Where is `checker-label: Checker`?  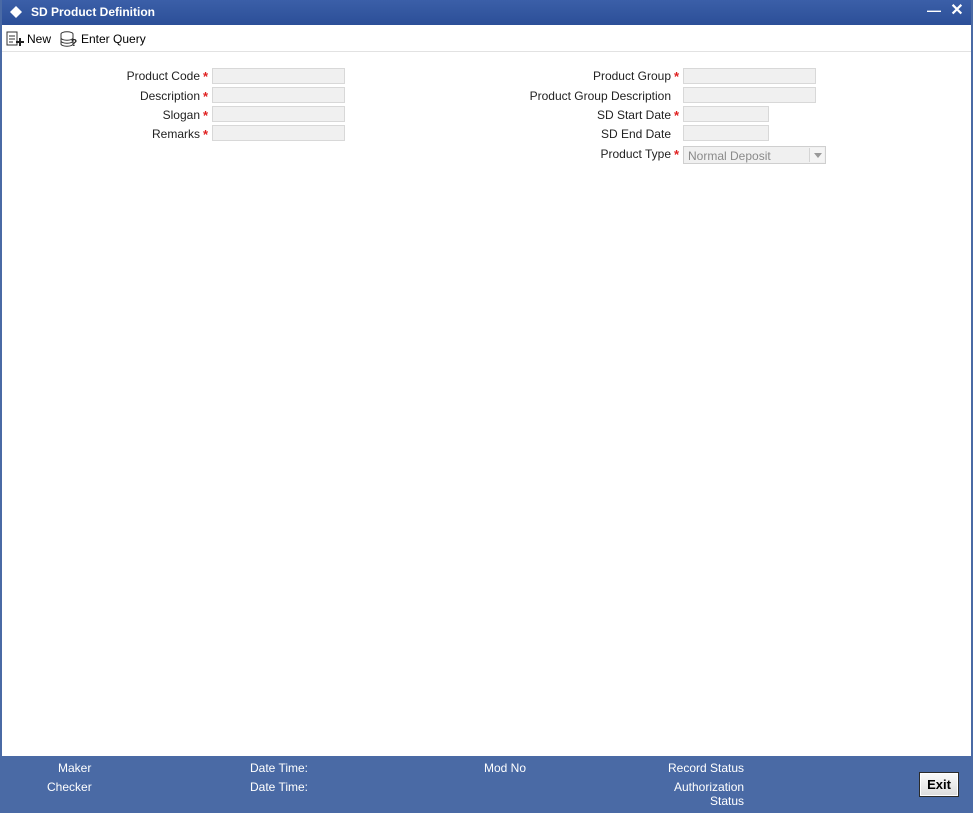 checker-label: Checker is located at coordinates (69, 787).